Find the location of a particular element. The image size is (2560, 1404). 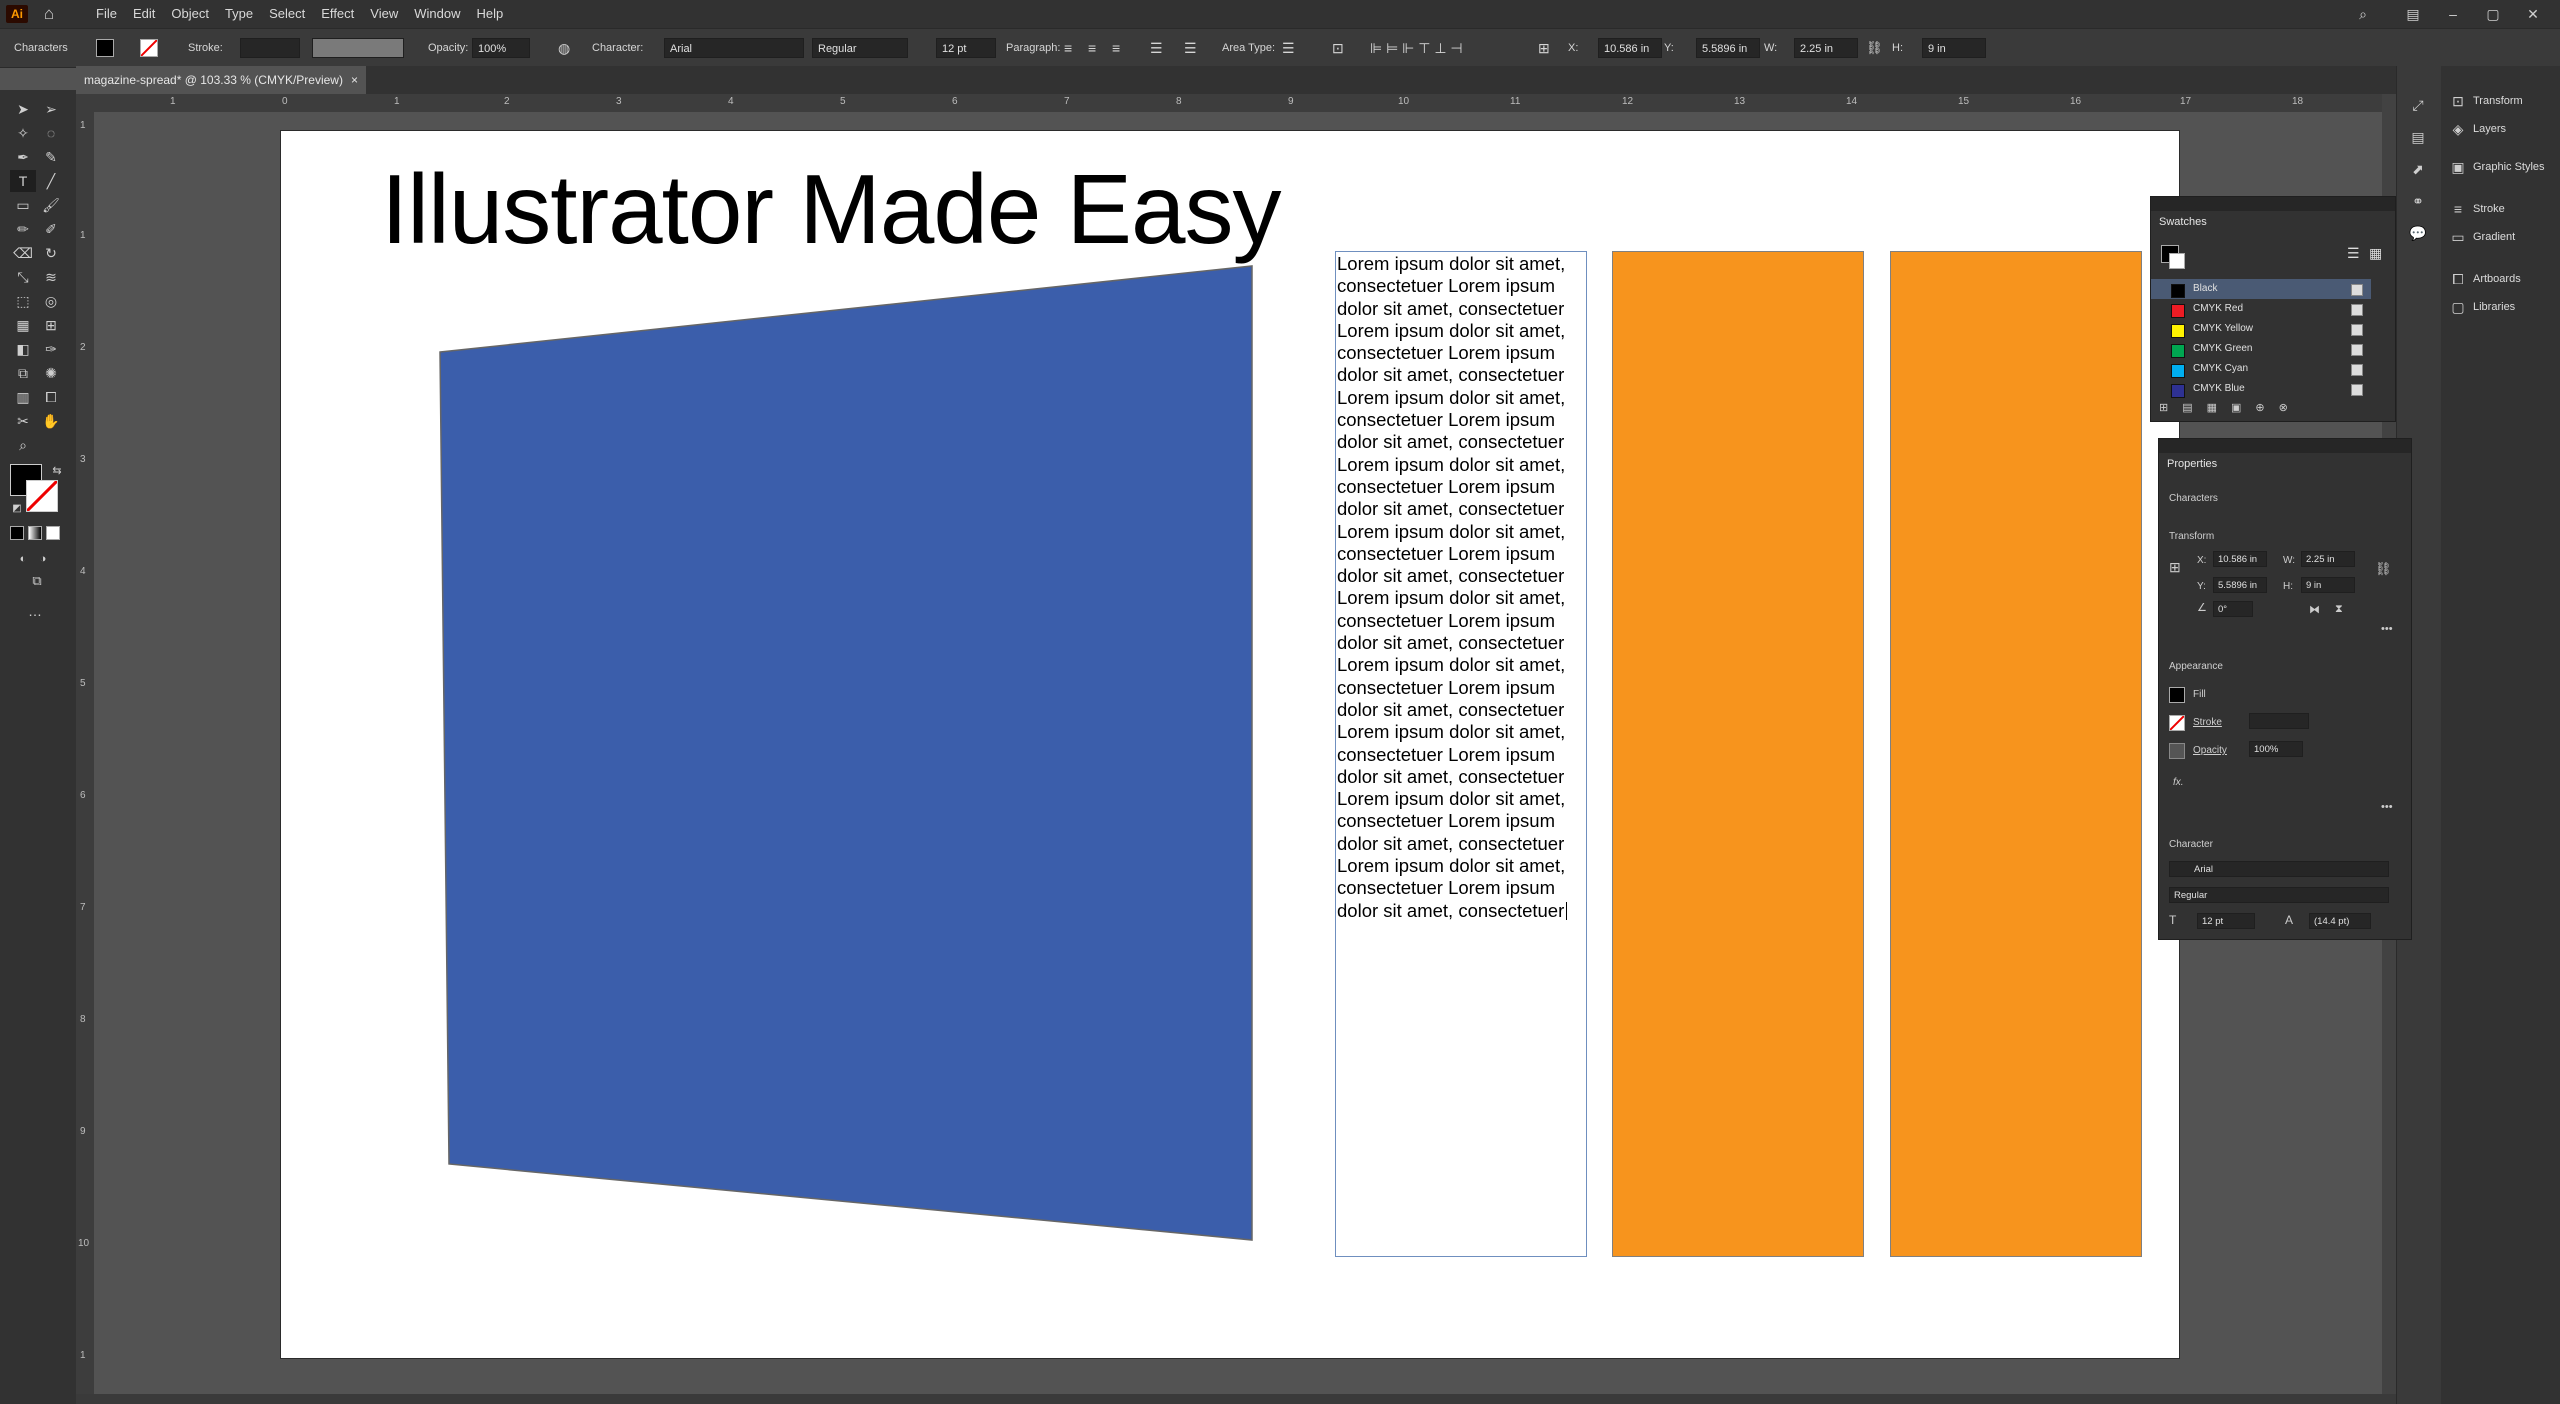

dock-artboards: Artboards is located at coordinates (2497, 279).